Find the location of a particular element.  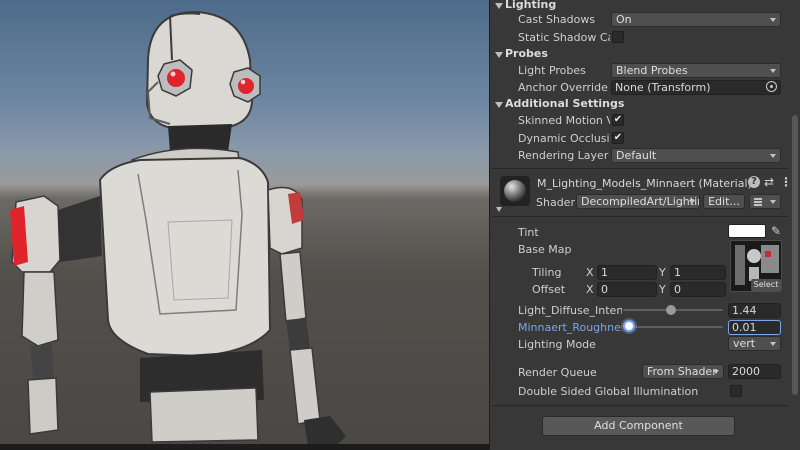

skinned-motion-vectors-label: Skinned Motion Ve is located at coordinates (564, 120).